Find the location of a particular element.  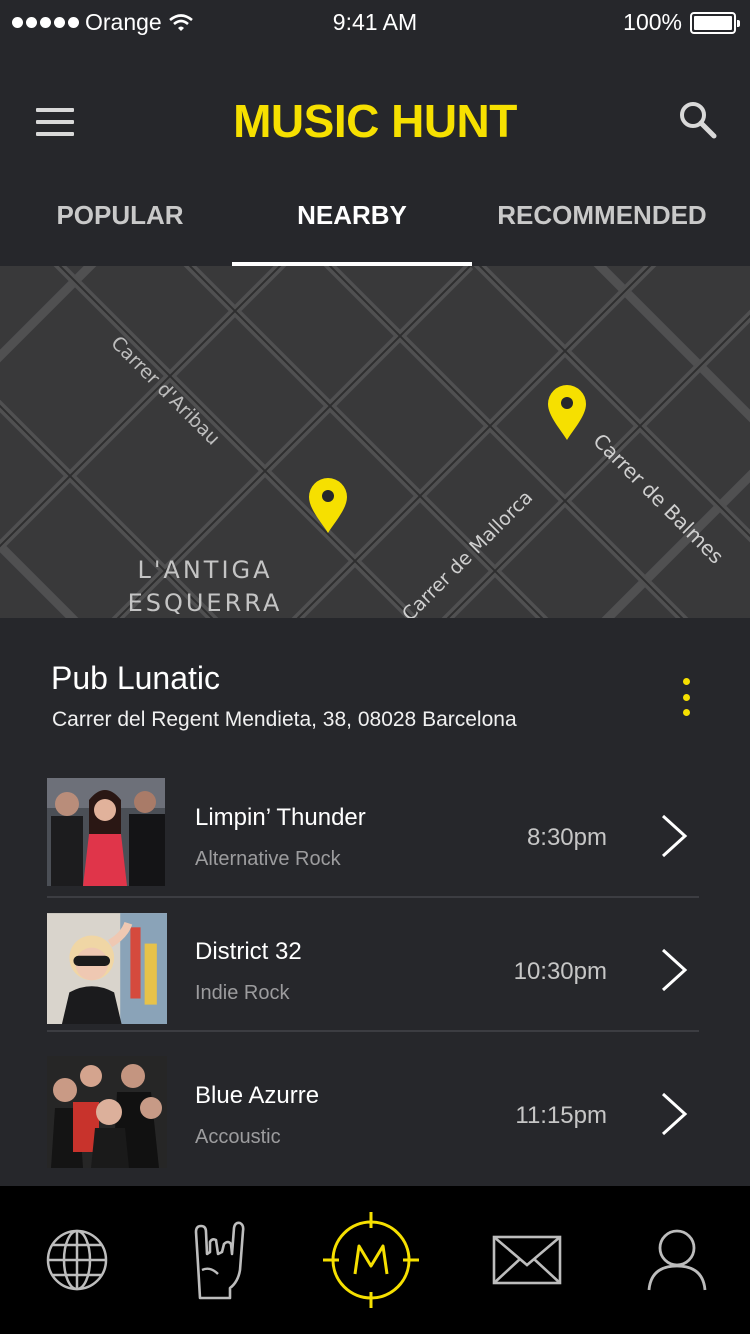

event-time: 8:30pm is located at coordinates (566, 837).